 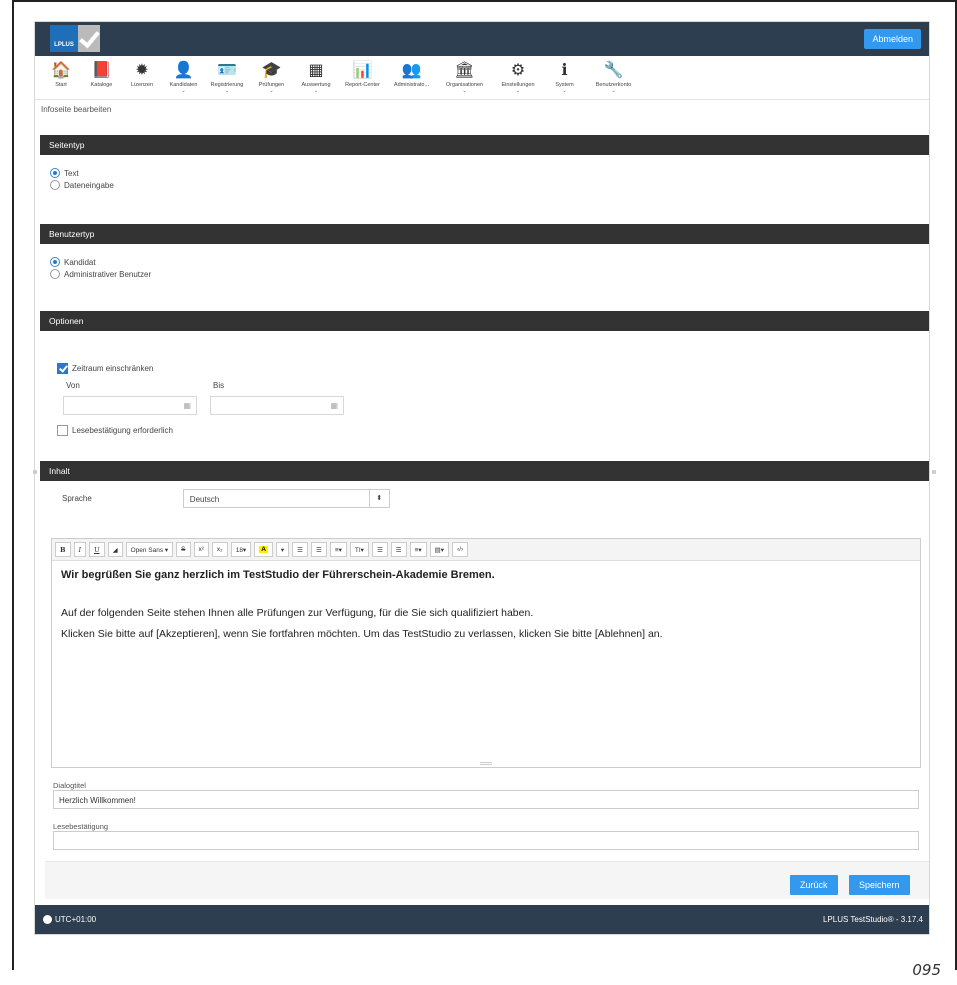 I want to click on ordered-list-icon: ☰, so click(x=319, y=549).